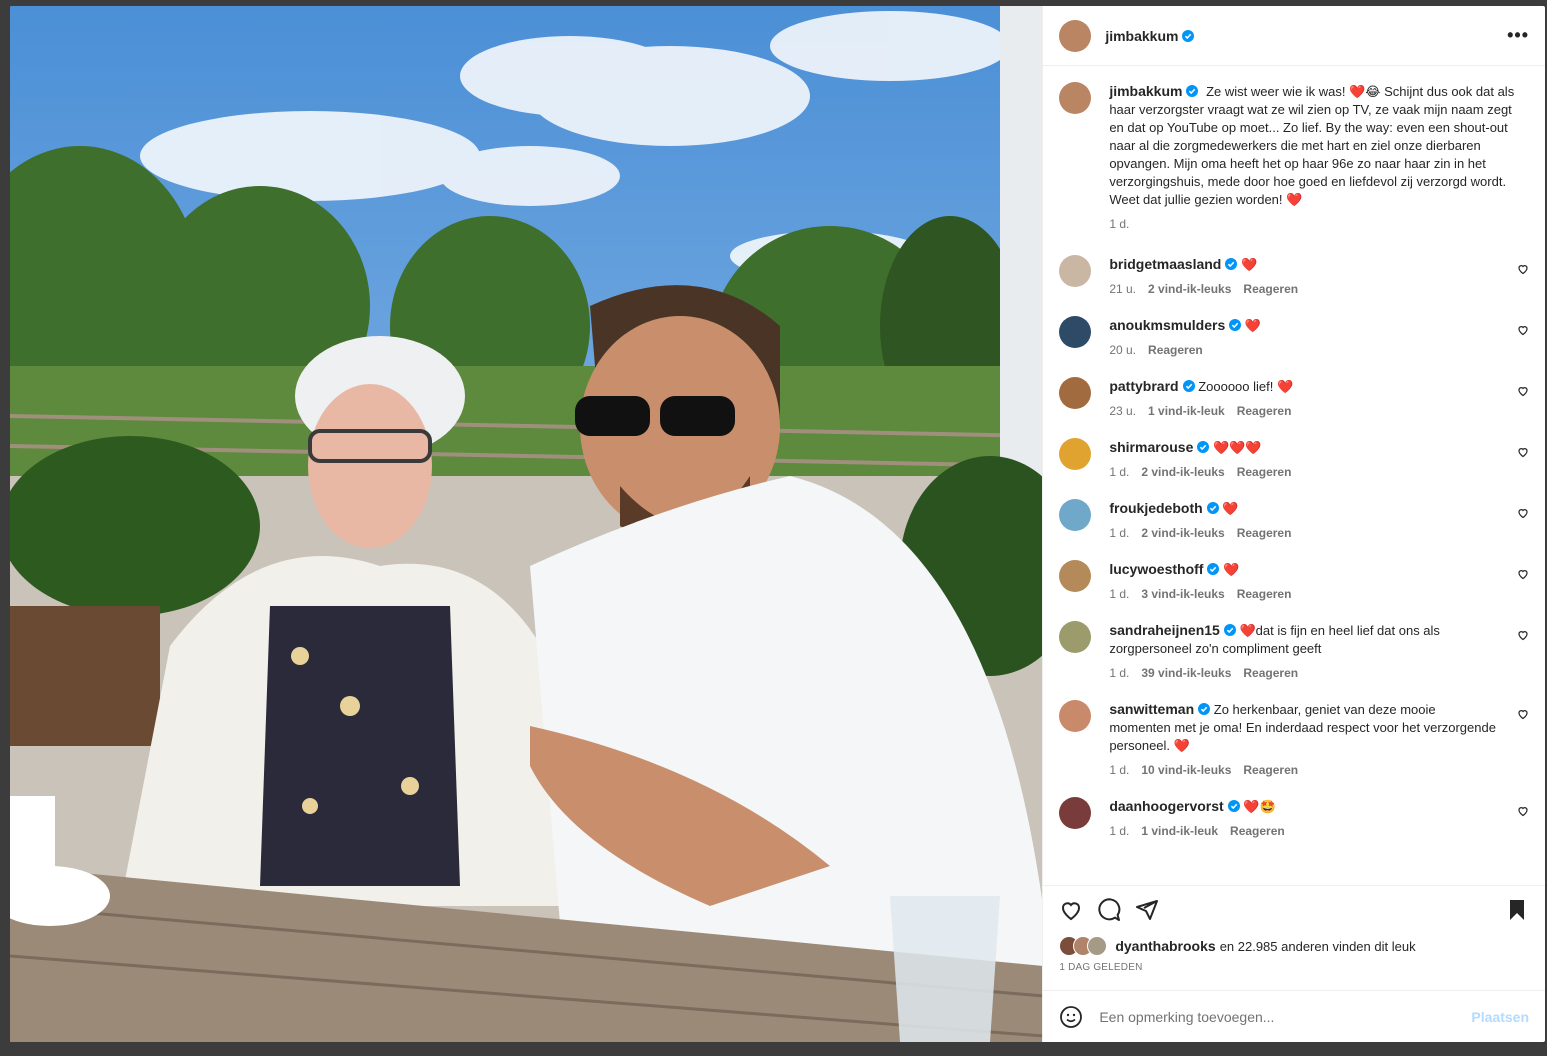 The width and height of the screenshot is (1547, 1056). Describe the element at coordinates (1145, 91) in the screenshot. I see `caption-username: jimbakkum` at that location.